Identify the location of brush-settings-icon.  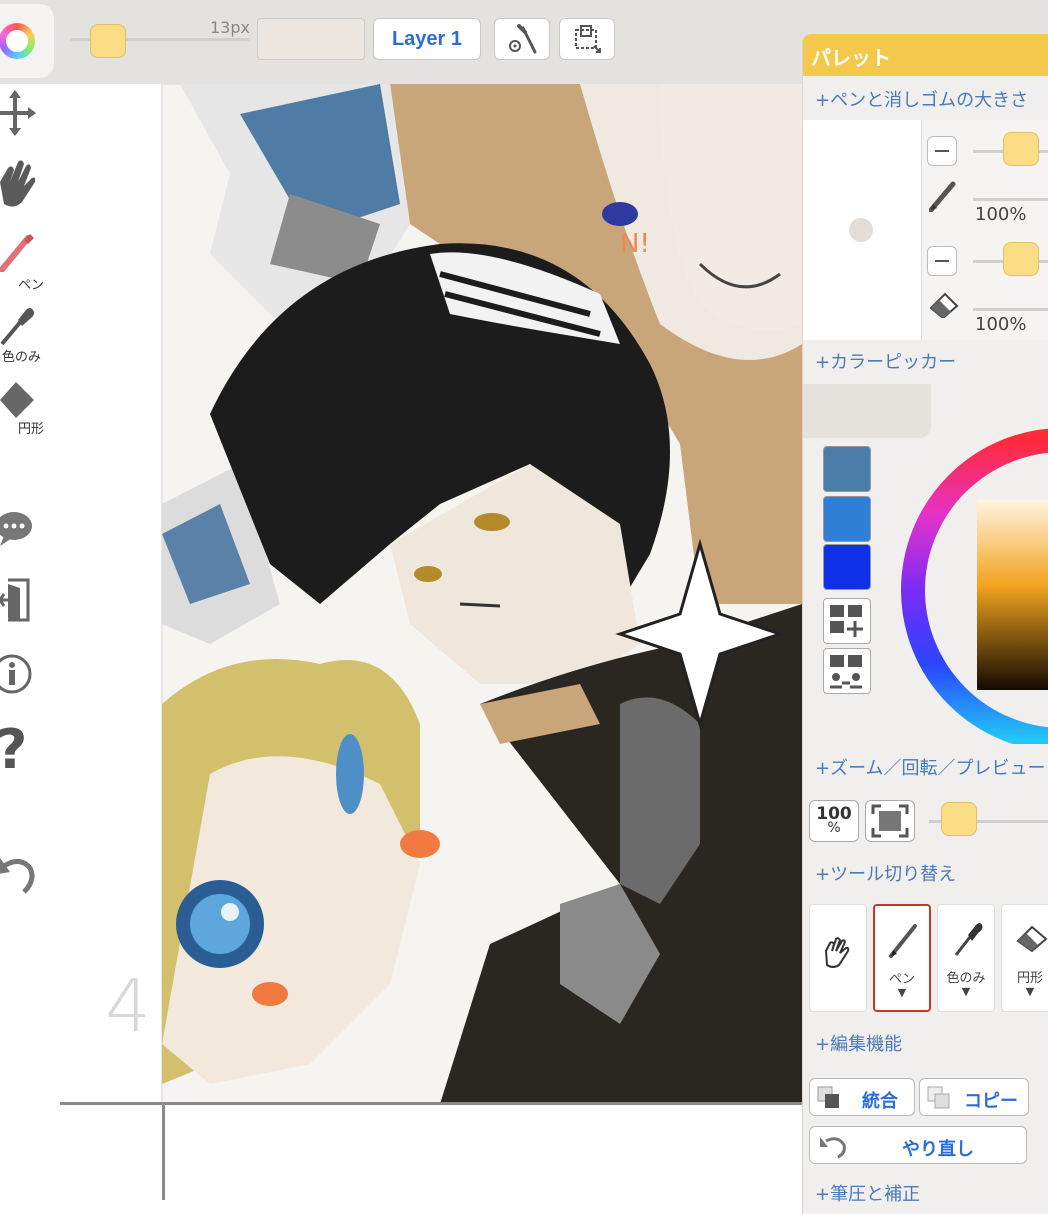
(523, 39).